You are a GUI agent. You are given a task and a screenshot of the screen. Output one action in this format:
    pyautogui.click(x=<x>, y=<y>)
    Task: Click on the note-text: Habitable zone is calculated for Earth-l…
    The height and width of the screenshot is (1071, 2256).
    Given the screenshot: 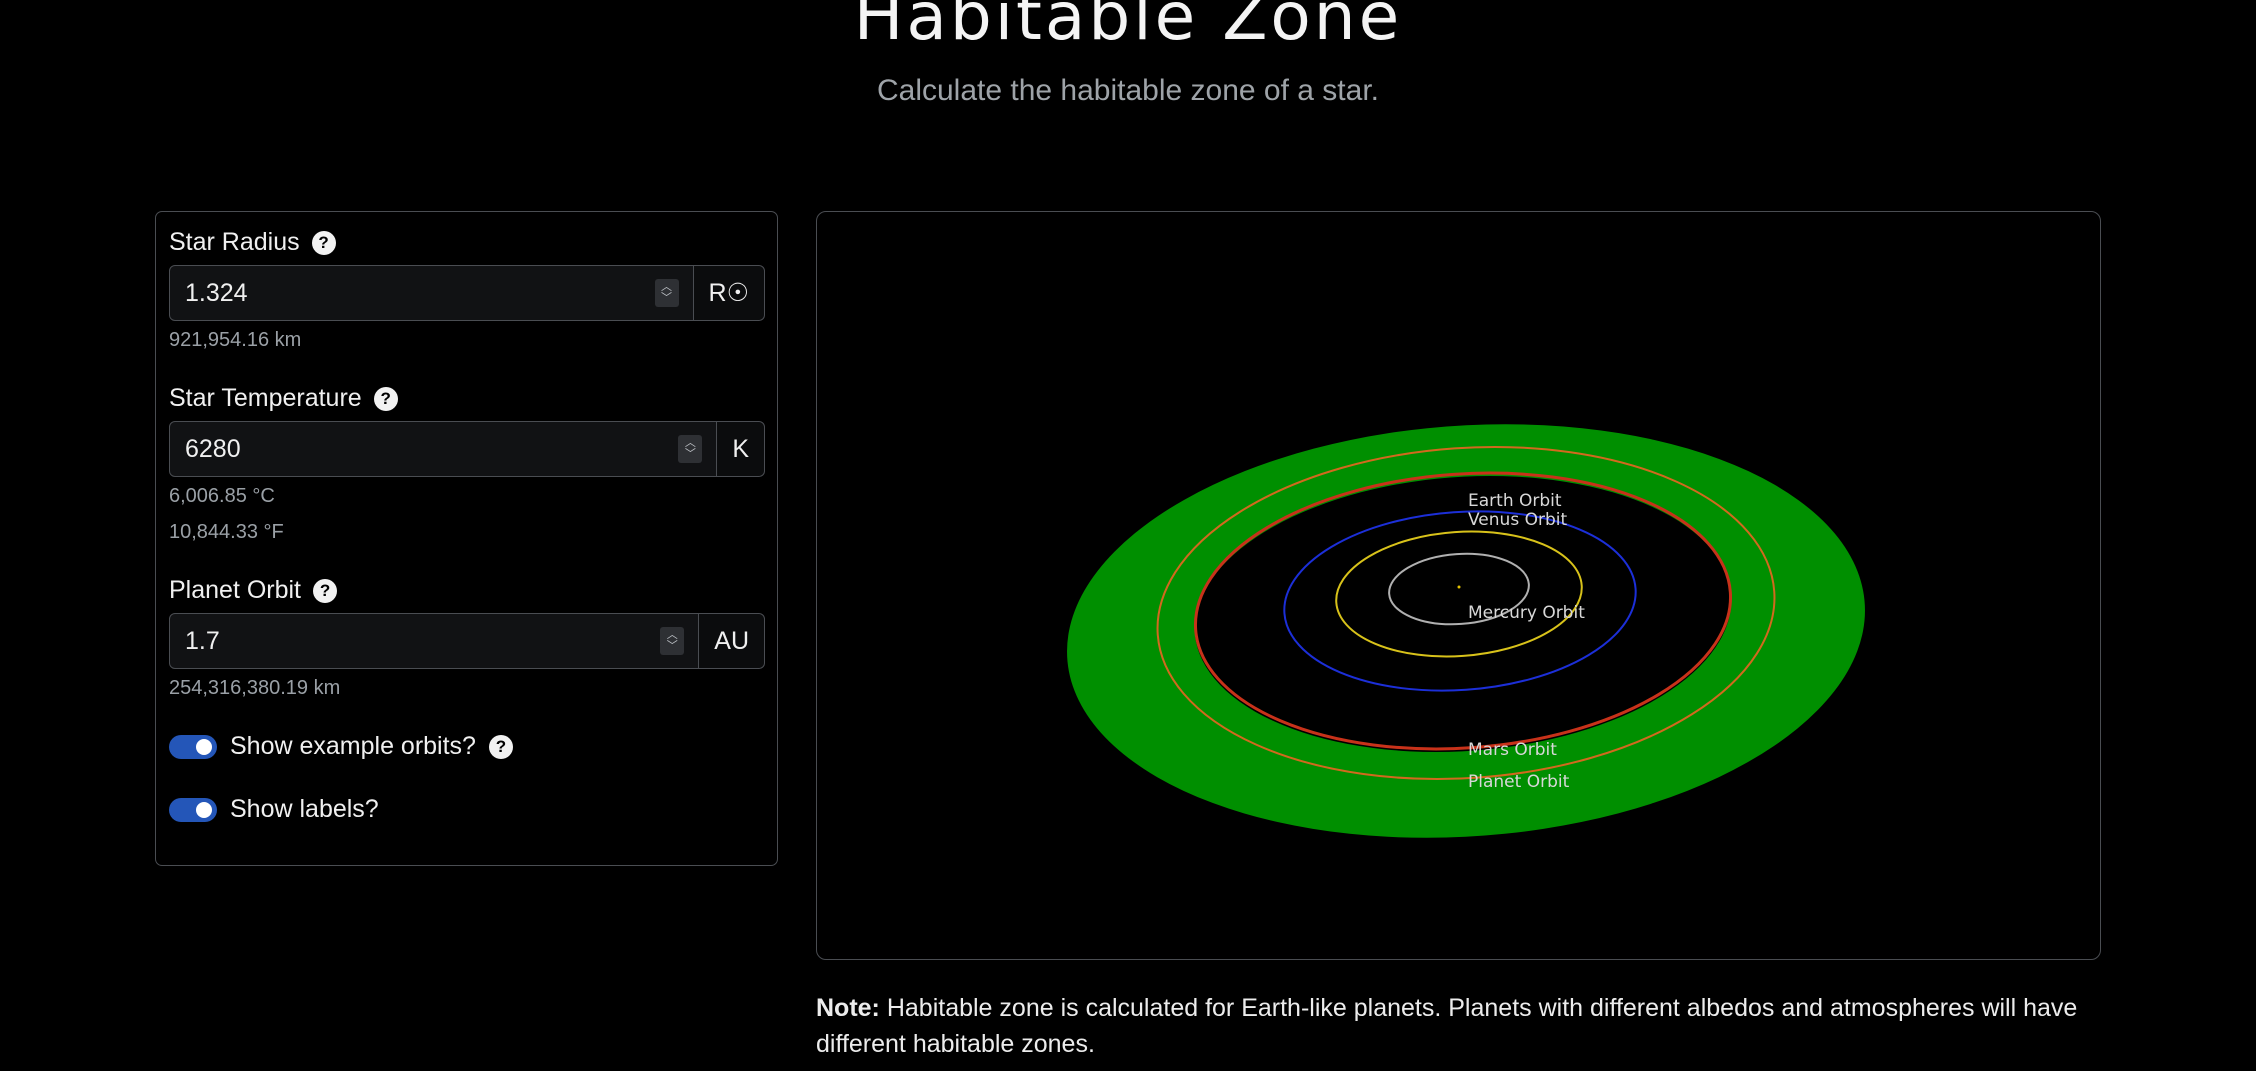 What is the action you would take?
    pyautogui.click(x=1447, y=1026)
    